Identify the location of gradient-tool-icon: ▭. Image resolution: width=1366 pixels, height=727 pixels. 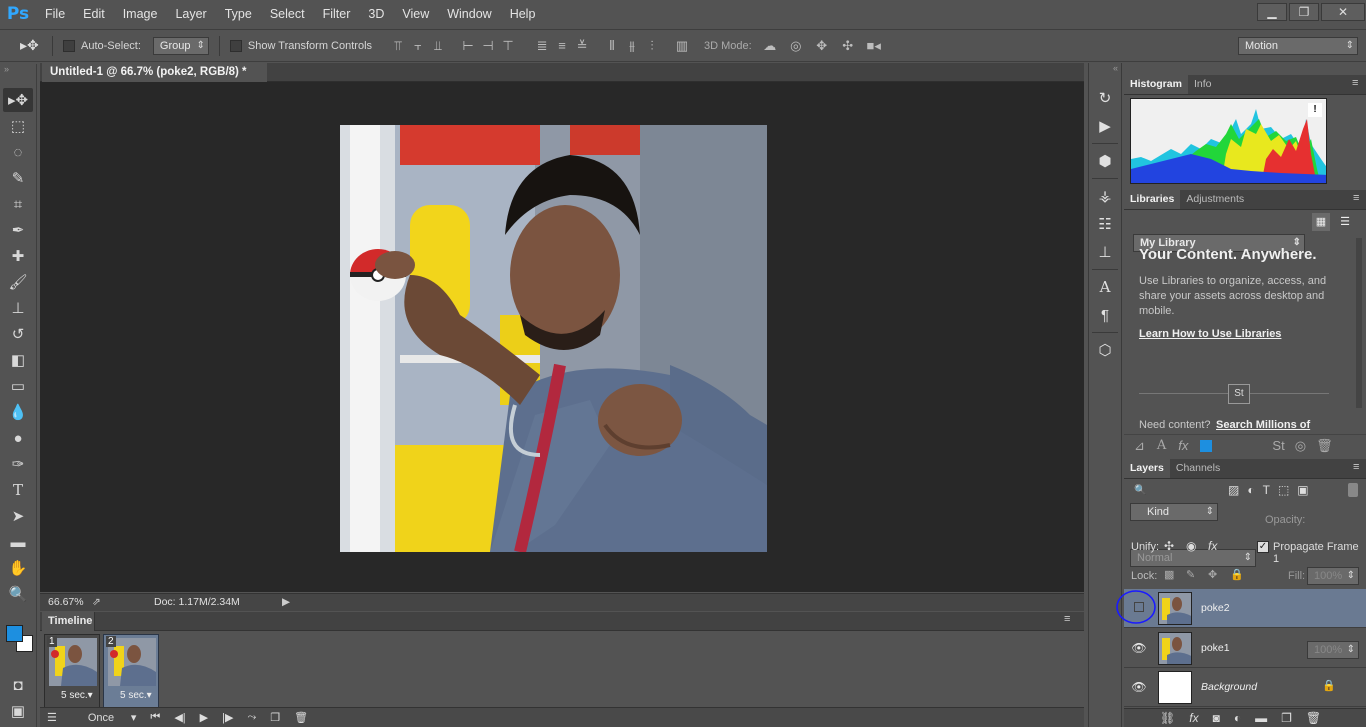
(18, 386).